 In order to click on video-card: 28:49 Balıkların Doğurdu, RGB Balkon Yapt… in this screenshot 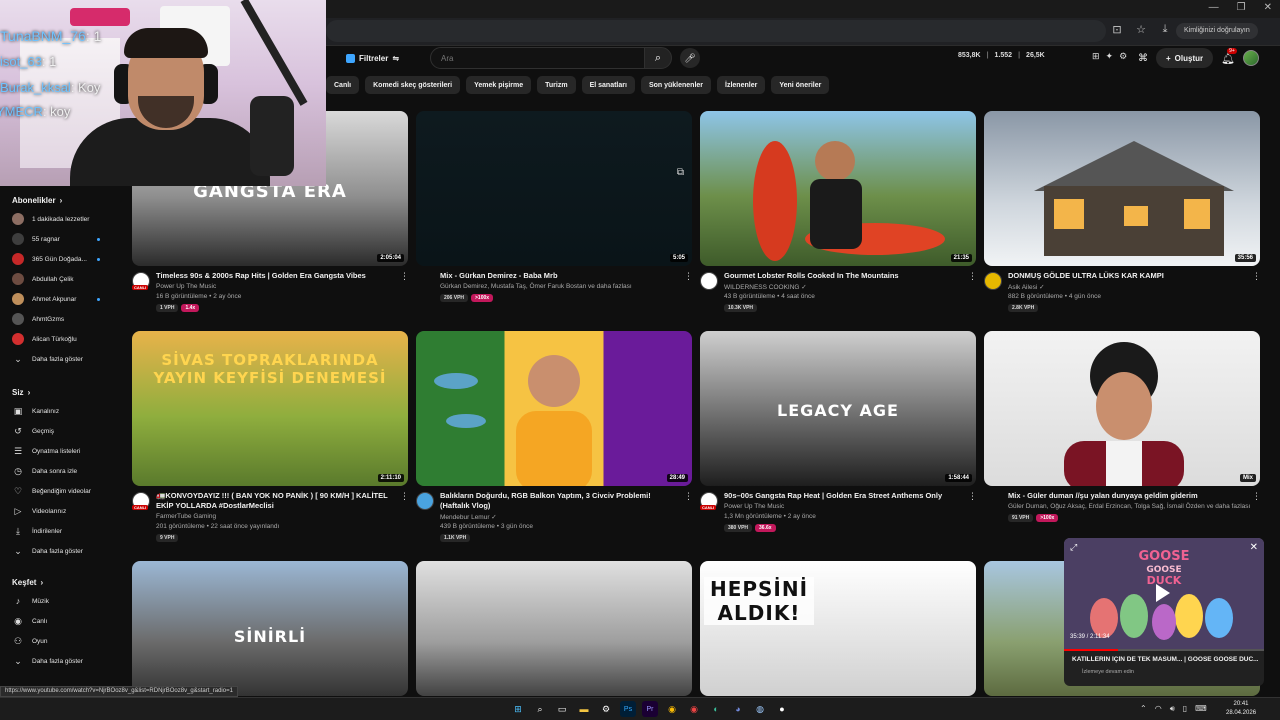, I will do `click(554, 436)`.